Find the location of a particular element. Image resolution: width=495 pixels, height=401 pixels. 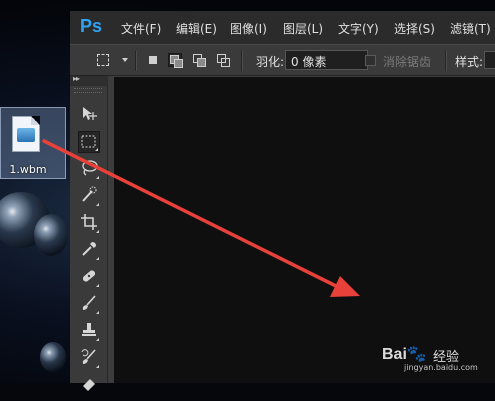

watermark-url: jingyan.baidu.com is located at coordinates (441, 367).